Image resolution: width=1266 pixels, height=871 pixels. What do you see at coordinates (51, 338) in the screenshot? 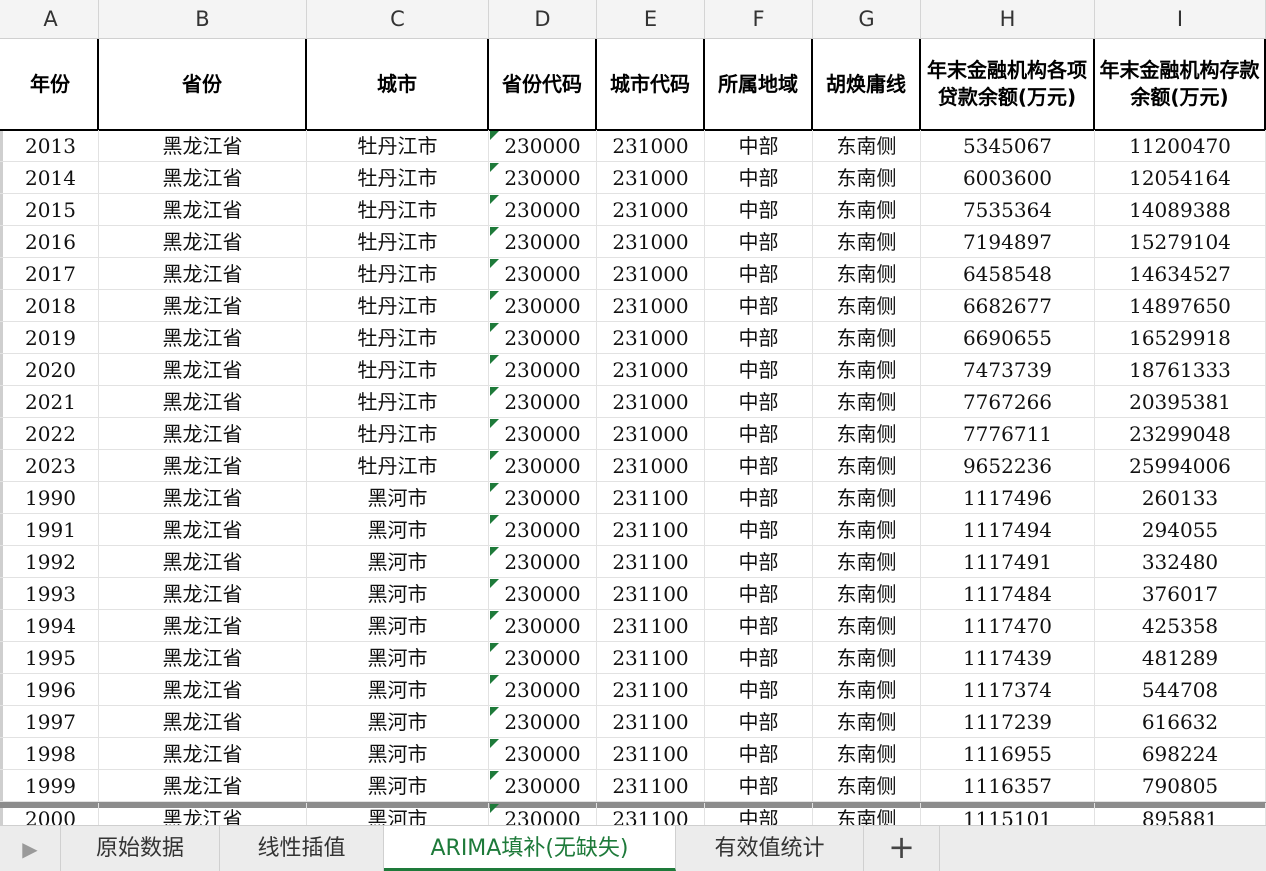
I see `cell-year: 2019` at bounding box center [51, 338].